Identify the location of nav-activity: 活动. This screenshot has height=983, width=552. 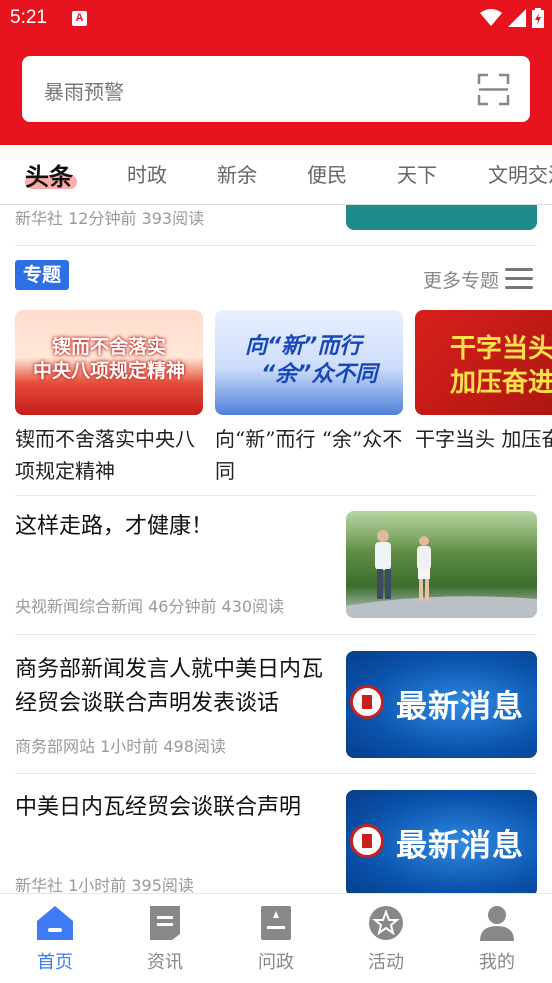
(386, 939).